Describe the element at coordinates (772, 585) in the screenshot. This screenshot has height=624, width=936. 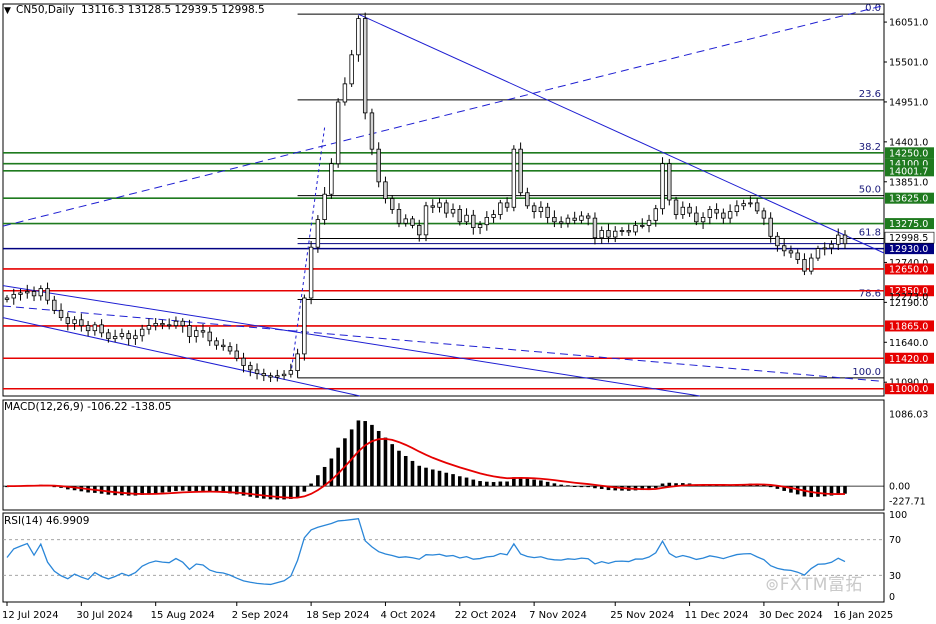
I see `watermark-logo-icon: ⊚` at that location.